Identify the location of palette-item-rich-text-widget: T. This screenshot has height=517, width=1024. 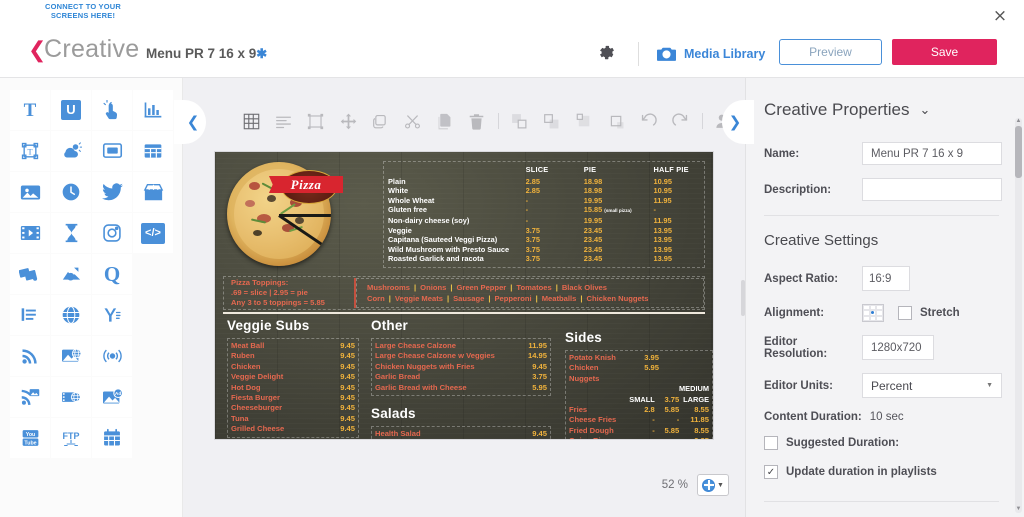
(30, 151).